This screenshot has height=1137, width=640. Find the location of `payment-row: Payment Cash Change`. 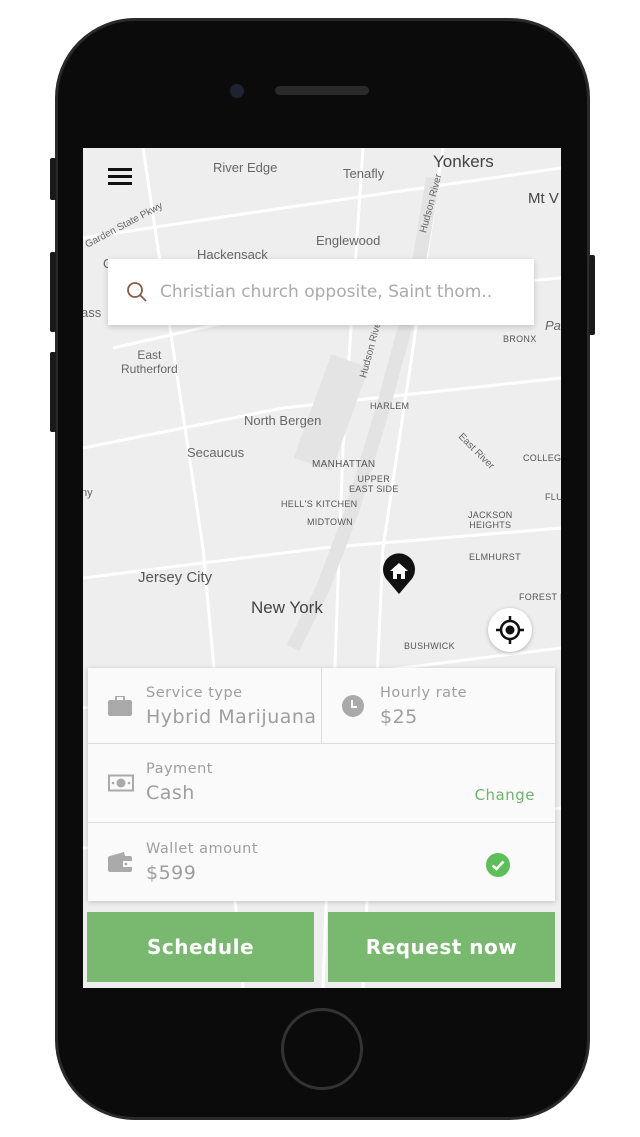

payment-row: Payment Cash Change is located at coordinates (321, 783).